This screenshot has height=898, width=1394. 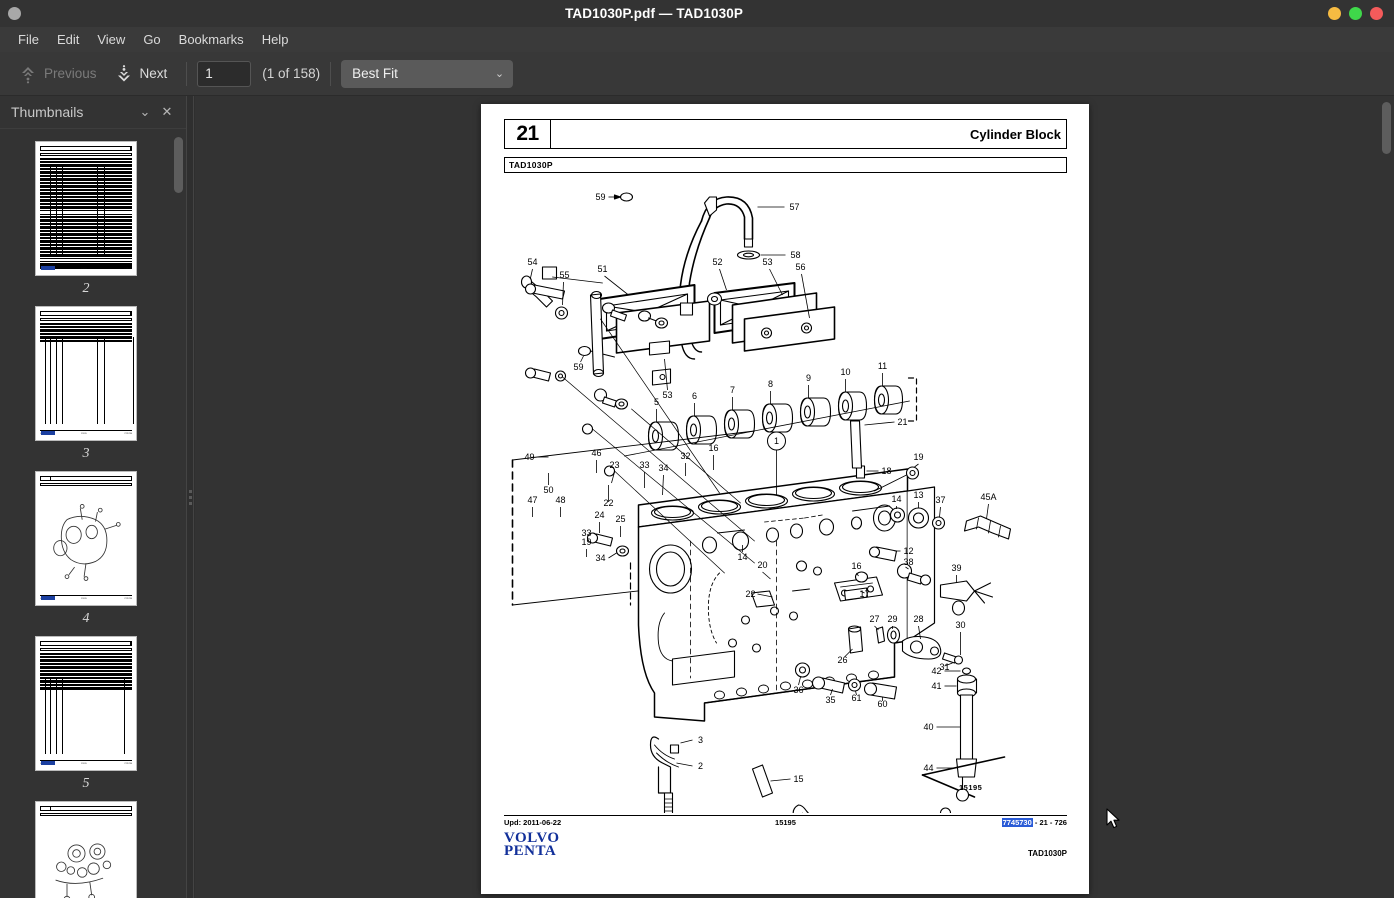 I want to click on splitter-grip-icon, so click(x=190, y=497).